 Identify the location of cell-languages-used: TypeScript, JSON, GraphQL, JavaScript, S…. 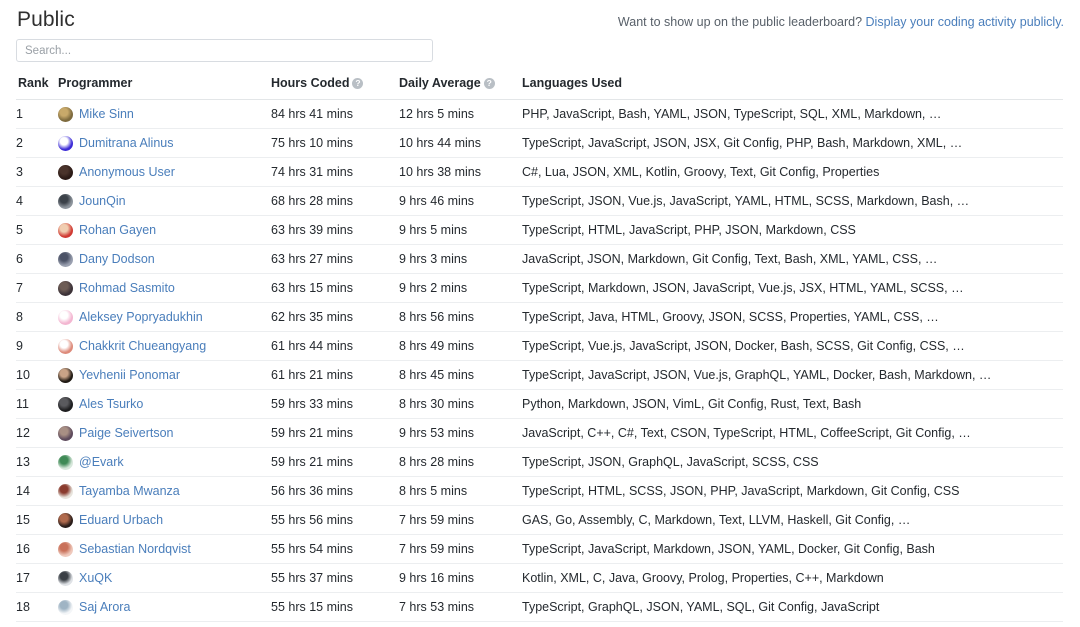
(792, 462).